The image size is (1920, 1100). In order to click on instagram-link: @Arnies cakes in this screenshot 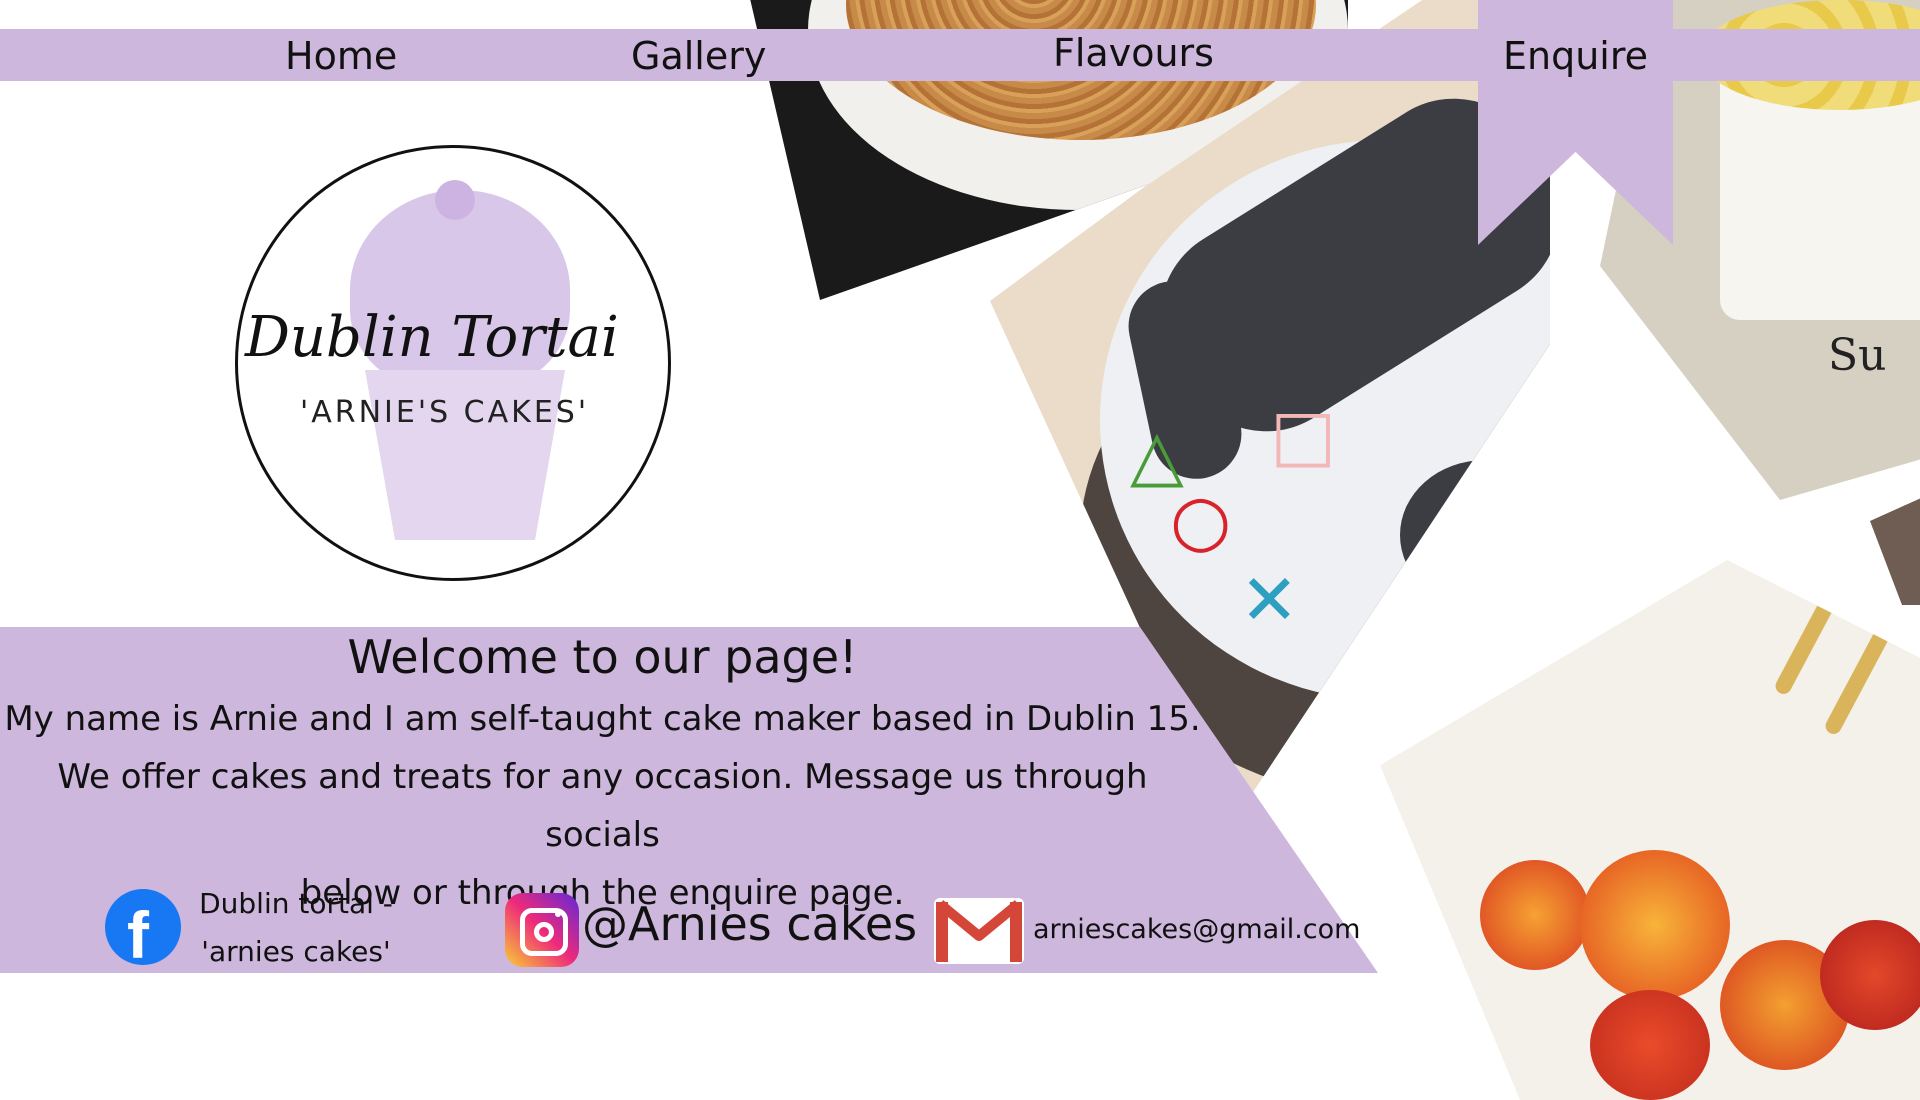, I will do `click(749, 924)`.